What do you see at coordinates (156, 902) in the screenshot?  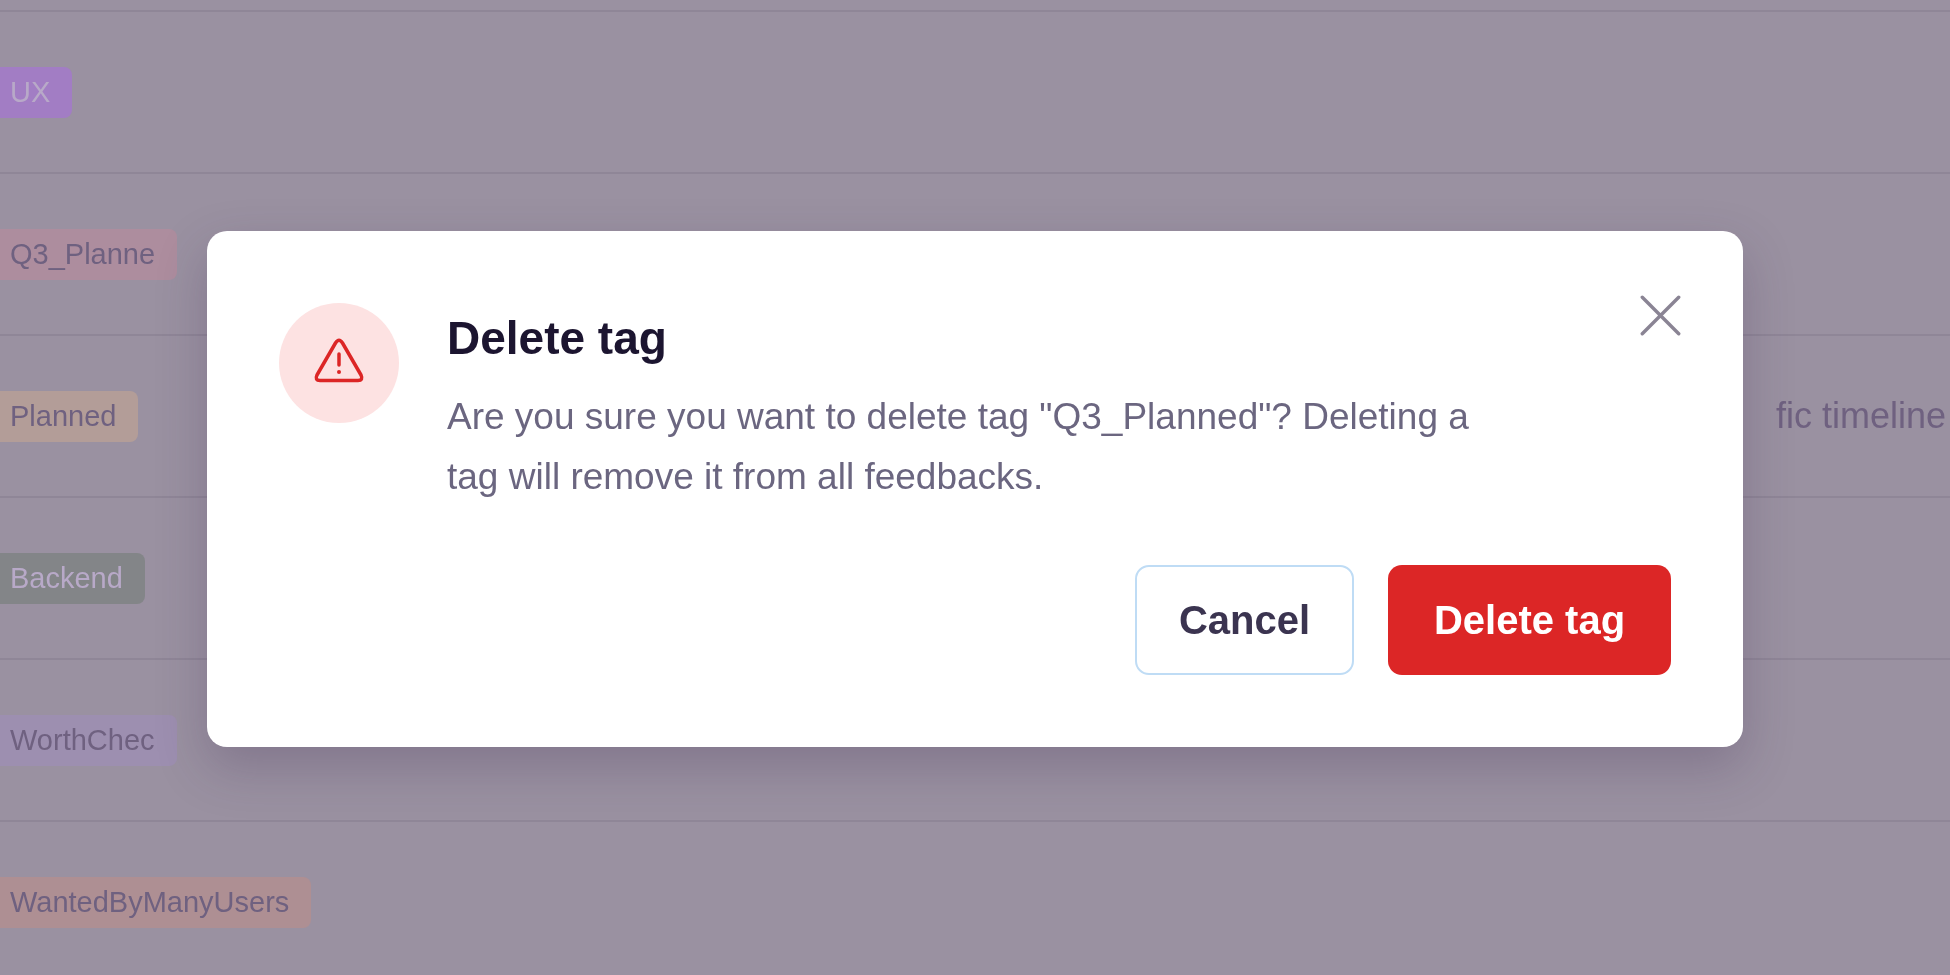 I see `tag-label: WantedByManyUsers` at bounding box center [156, 902].